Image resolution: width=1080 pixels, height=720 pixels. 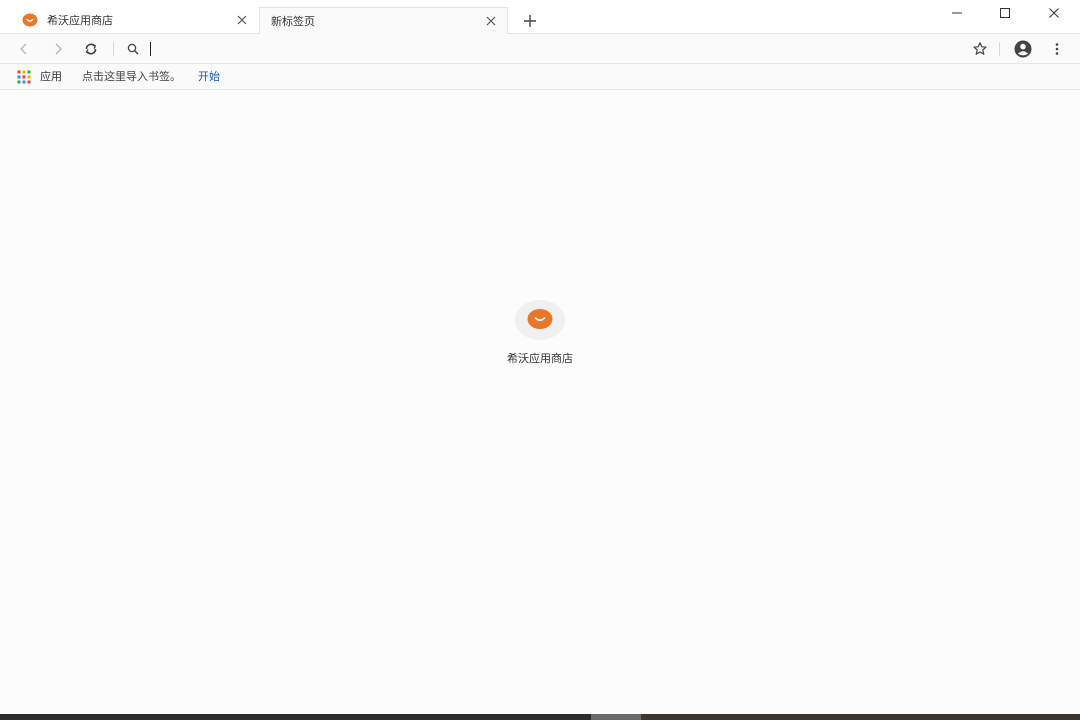 What do you see at coordinates (860, 717) in the screenshot?
I see `taskbar-tray` at bounding box center [860, 717].